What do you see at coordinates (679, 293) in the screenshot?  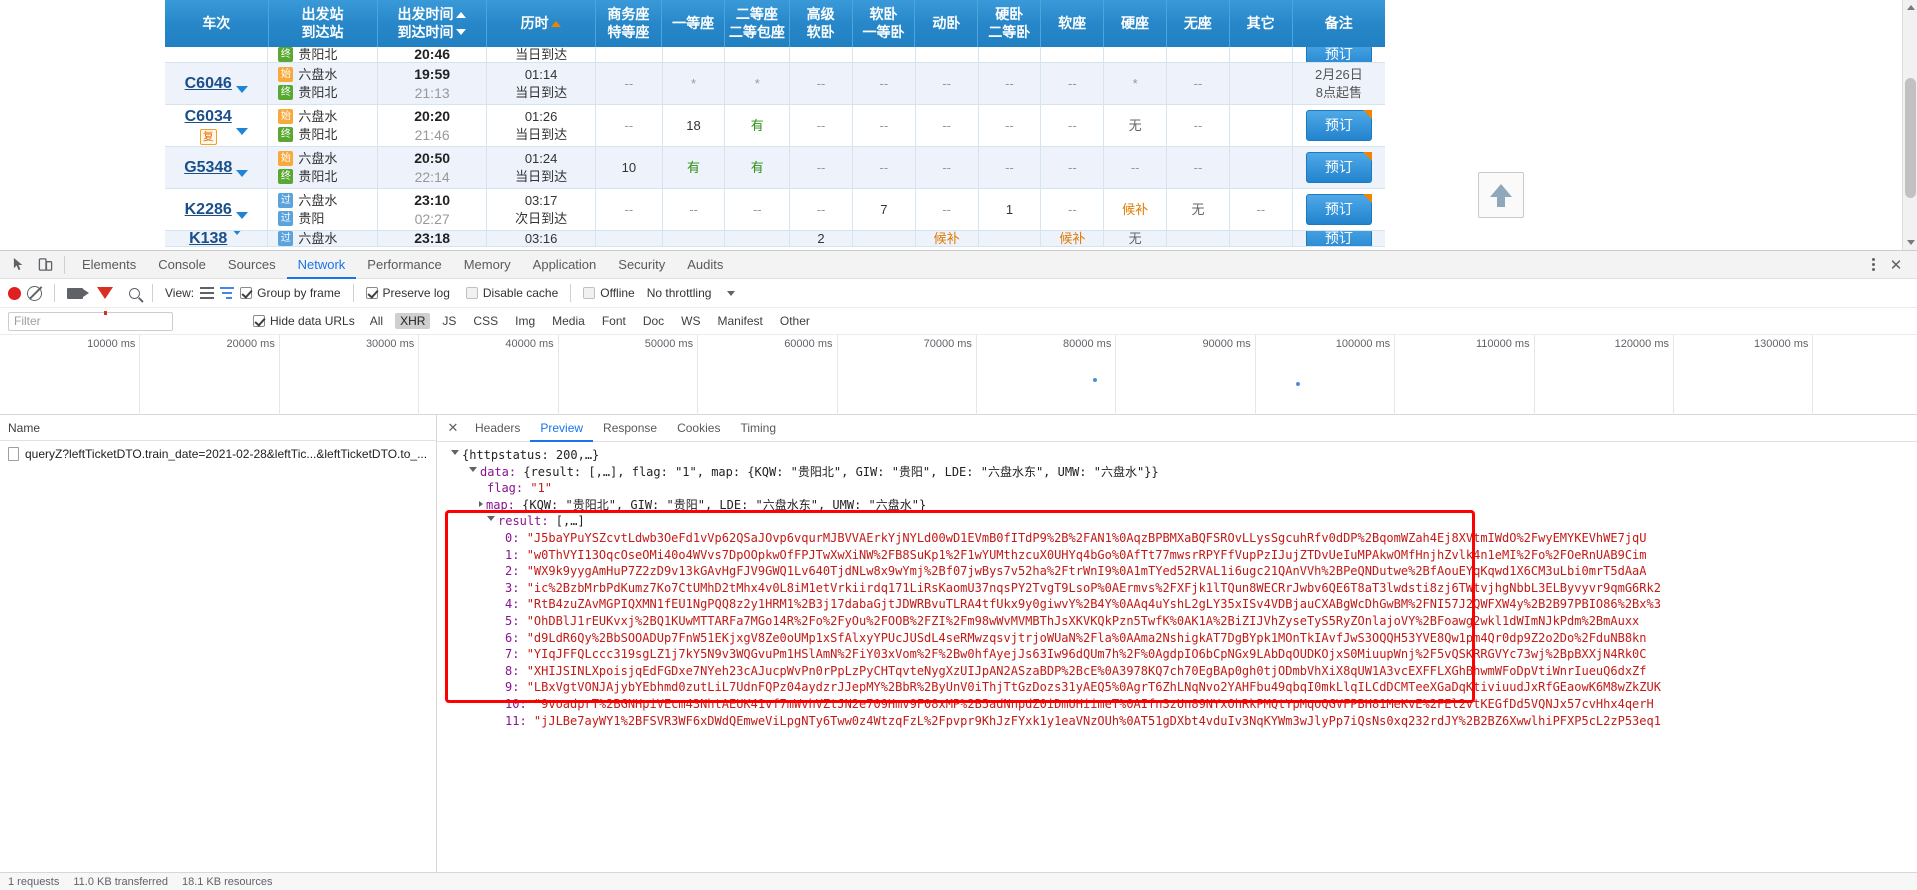 I see `throttling-value: No throttling` at bounding box center [679, 293].